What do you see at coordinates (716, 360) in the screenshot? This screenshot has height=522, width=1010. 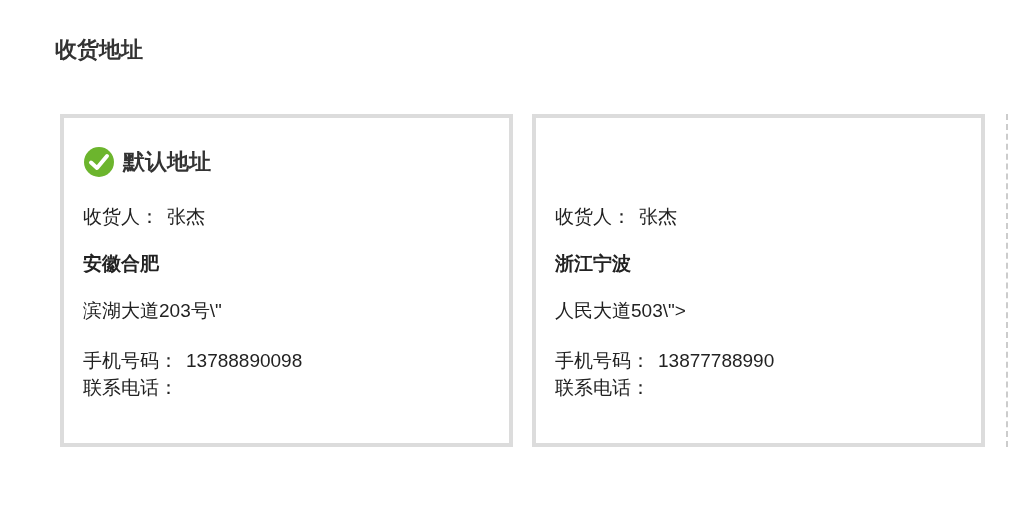 I see `mobile-number: 13877788990` at bounding box center [716, 360].